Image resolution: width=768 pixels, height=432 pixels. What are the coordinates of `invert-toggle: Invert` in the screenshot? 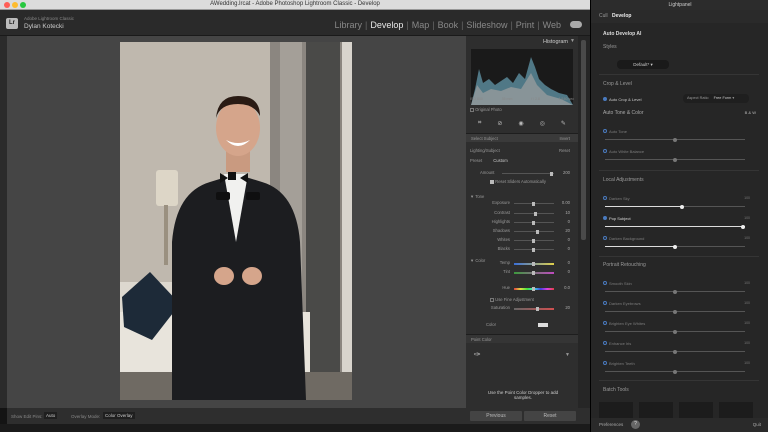 It's located at (565, 138).